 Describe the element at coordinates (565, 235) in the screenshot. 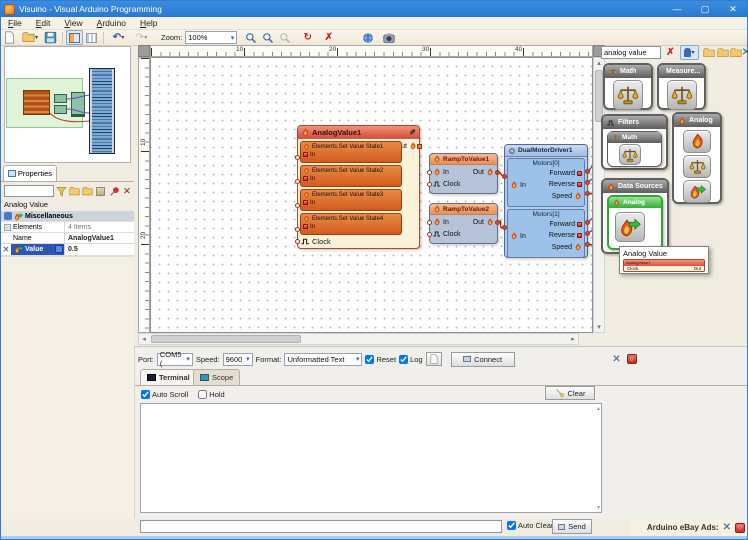

I see `motor1-reverse-pin: Reverse` at that location.